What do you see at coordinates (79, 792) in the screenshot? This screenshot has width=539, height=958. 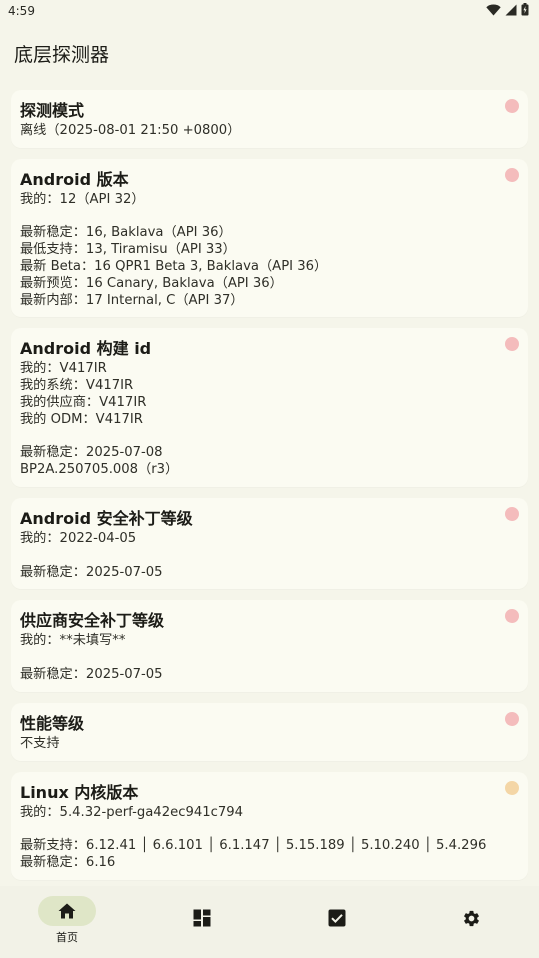 I see `card-title: Linux 内核版本` at bounding box center [79, 792].